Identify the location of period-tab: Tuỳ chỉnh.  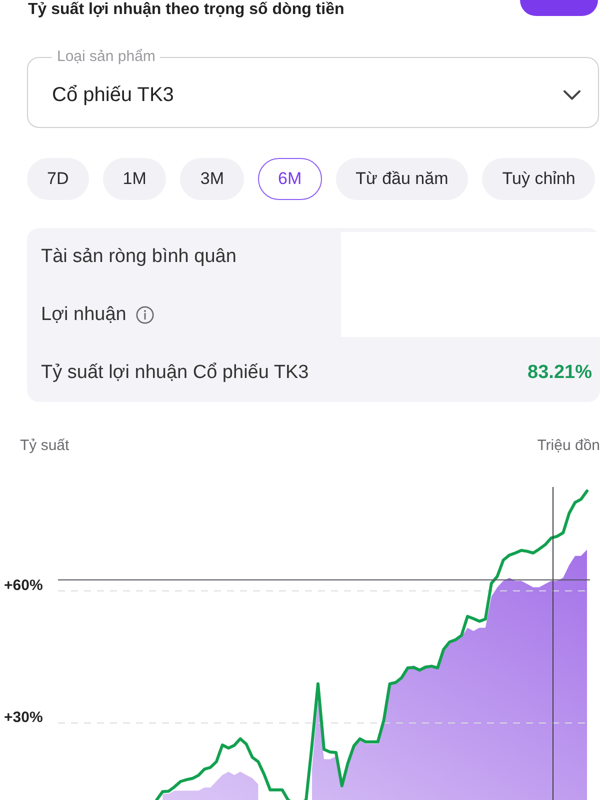
(539, 179).